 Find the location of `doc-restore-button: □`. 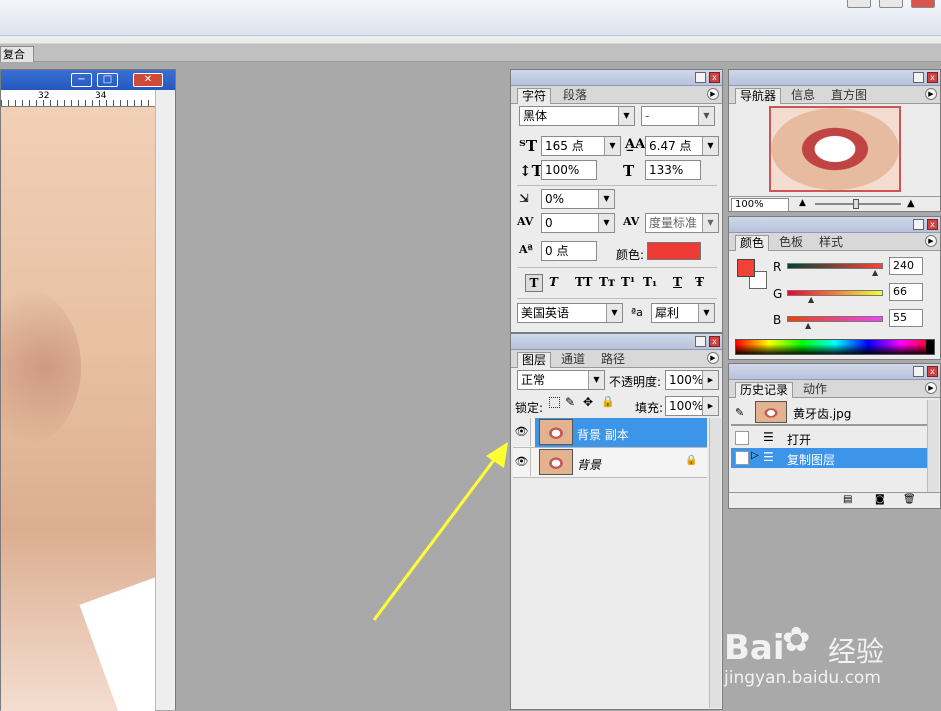

doc-restore-button: □ is located at coordinates (107, 80).